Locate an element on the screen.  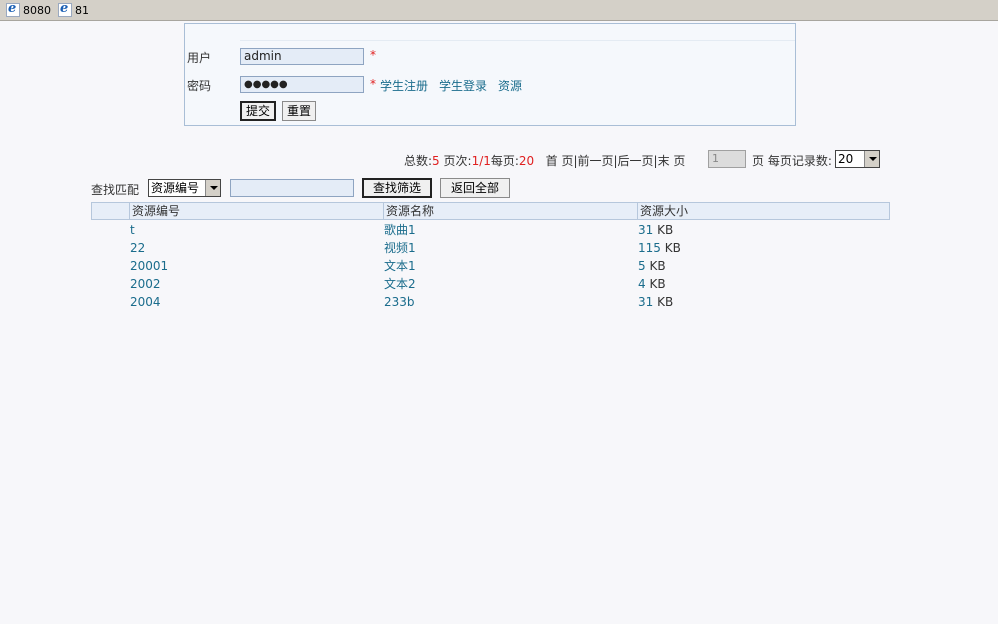
table-header: 资源编号 资源名称 资源大小 is located at coordinates (490, 211).